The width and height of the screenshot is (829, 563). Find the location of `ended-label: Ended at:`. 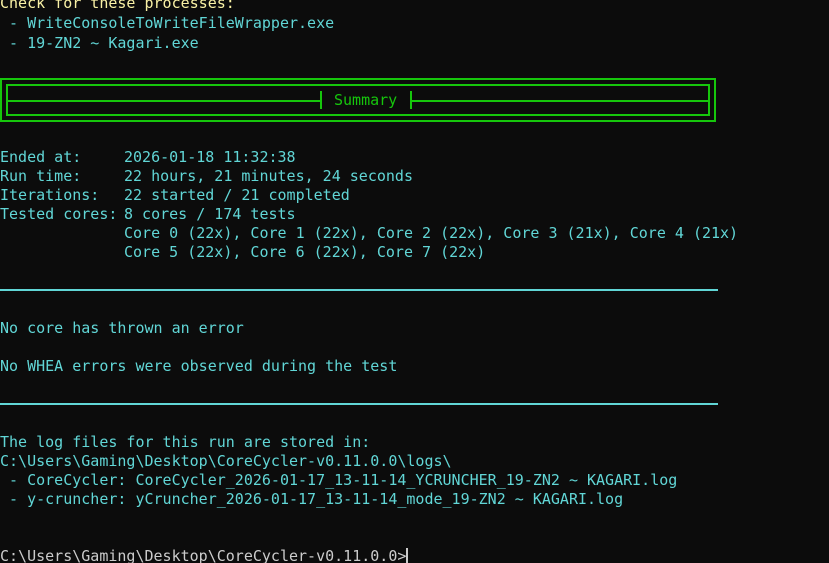

ended-label: Ended at: is located at coordinates (41, 157).